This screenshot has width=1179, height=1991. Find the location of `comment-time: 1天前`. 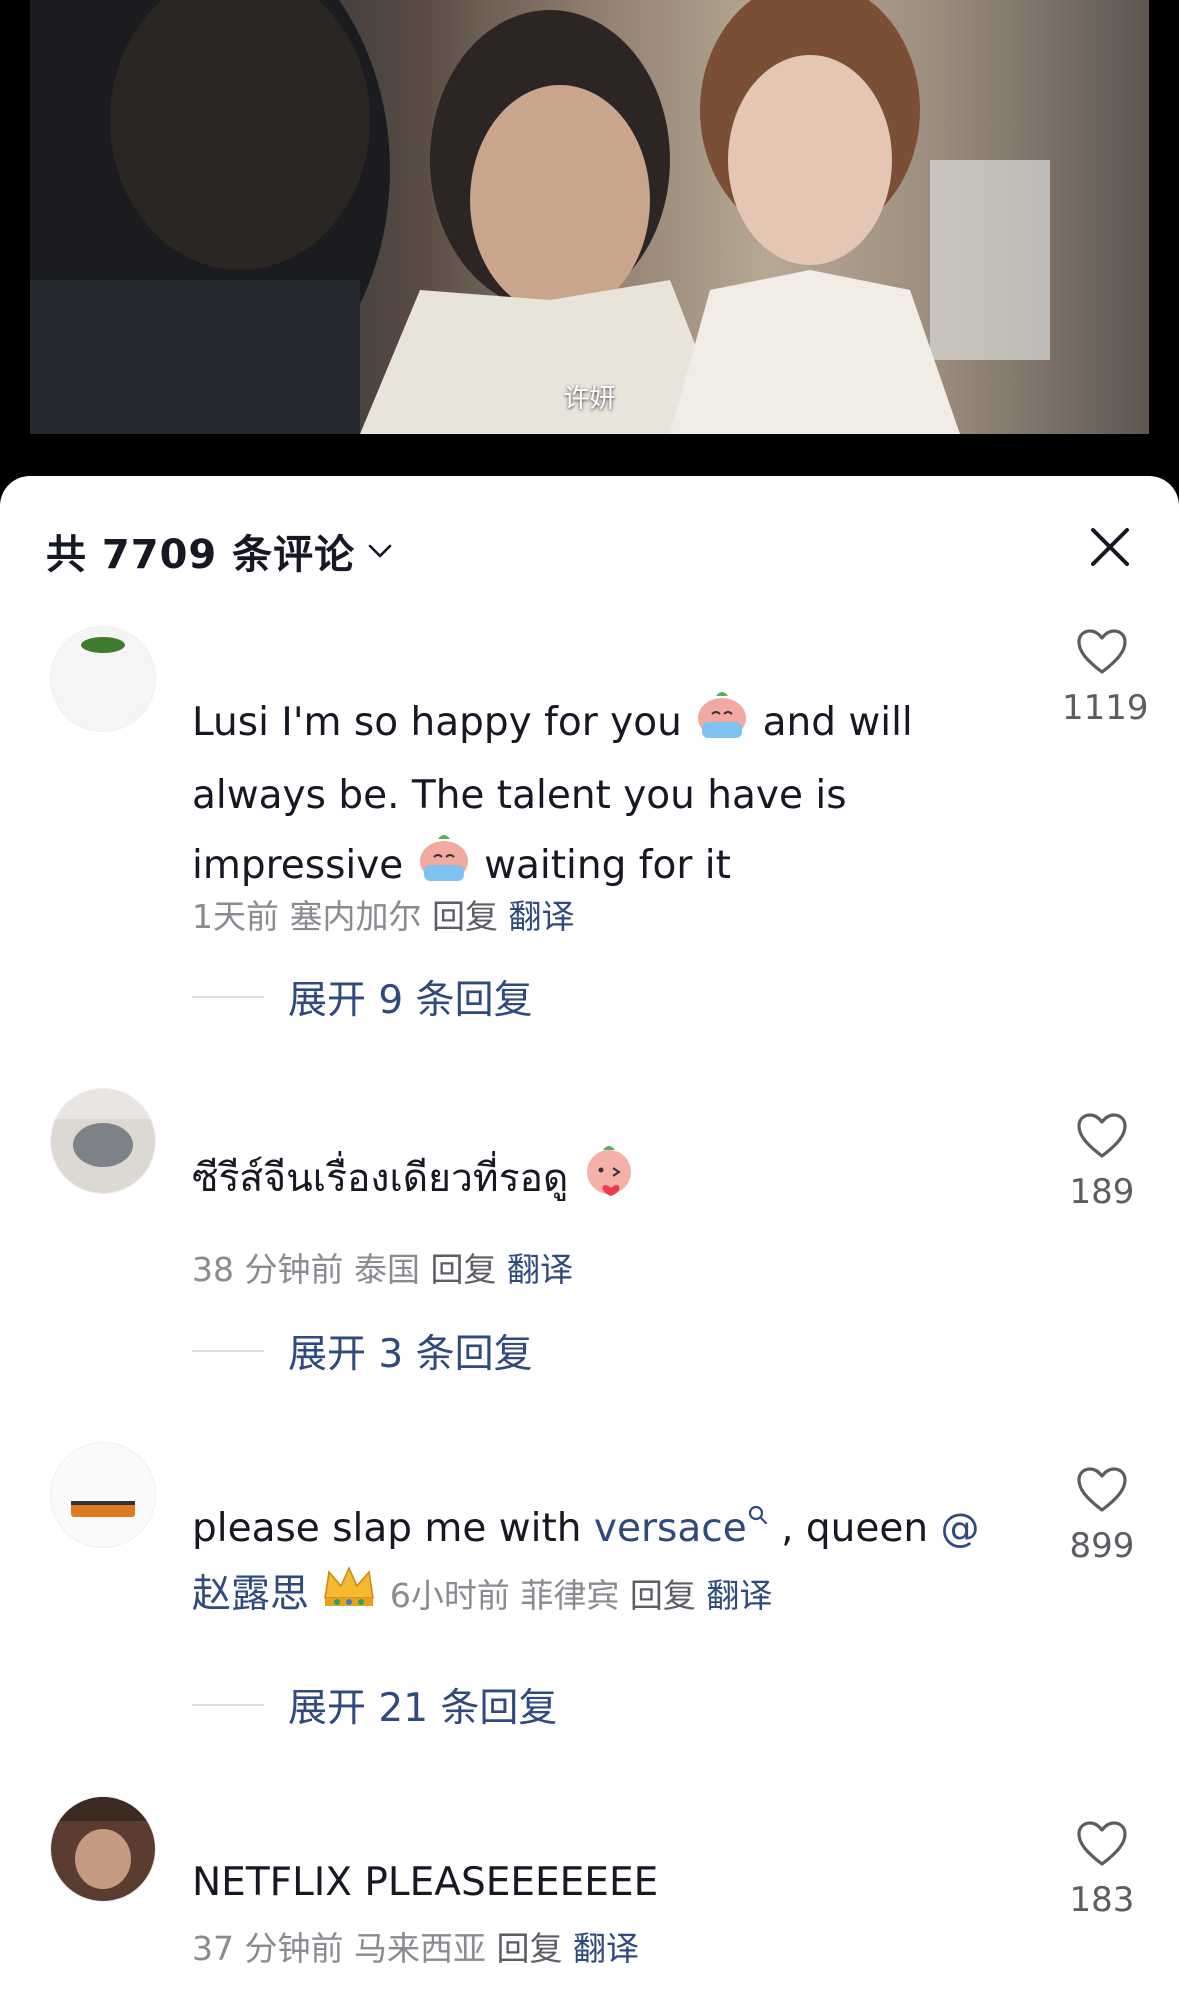

comment-time: 1天前 is located at coordinates (235, 916).